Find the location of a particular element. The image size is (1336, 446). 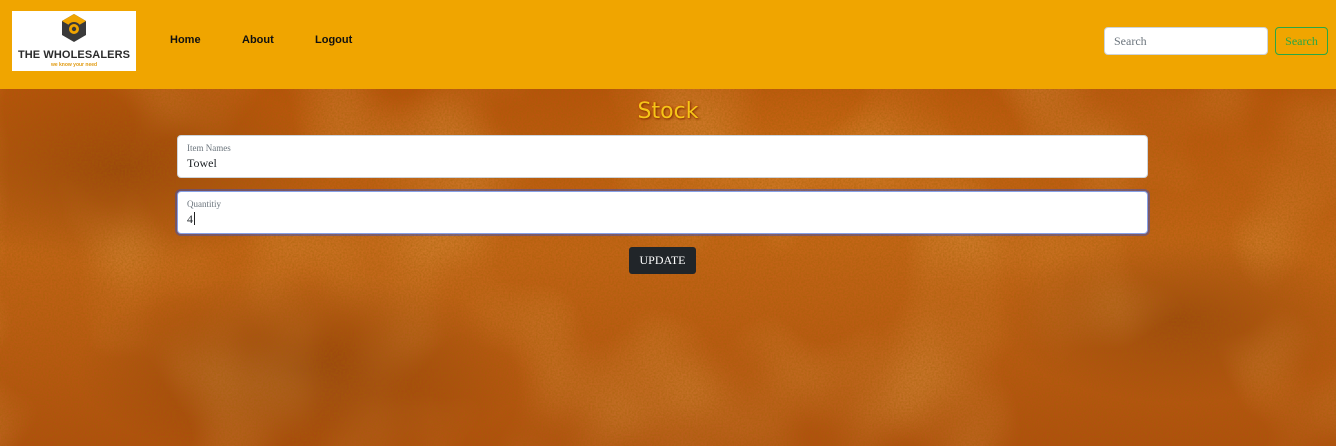

hexagon-pin-icon is located at coordinates (74, 28).